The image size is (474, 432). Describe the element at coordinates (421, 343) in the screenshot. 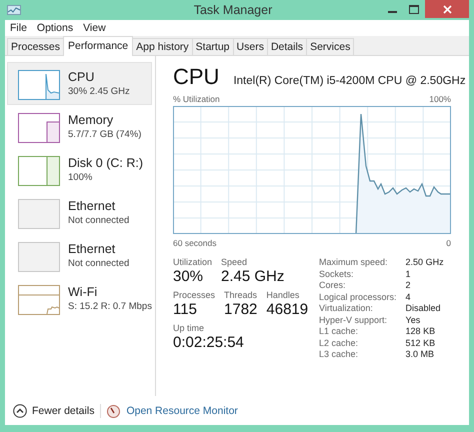

I see `spec-value: 512 KB` at that location.